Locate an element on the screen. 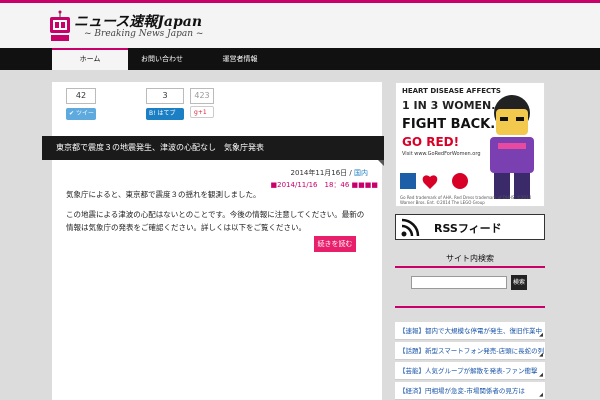  nav-item-contact: お問い合わせ is located at coordinates (162, 59).